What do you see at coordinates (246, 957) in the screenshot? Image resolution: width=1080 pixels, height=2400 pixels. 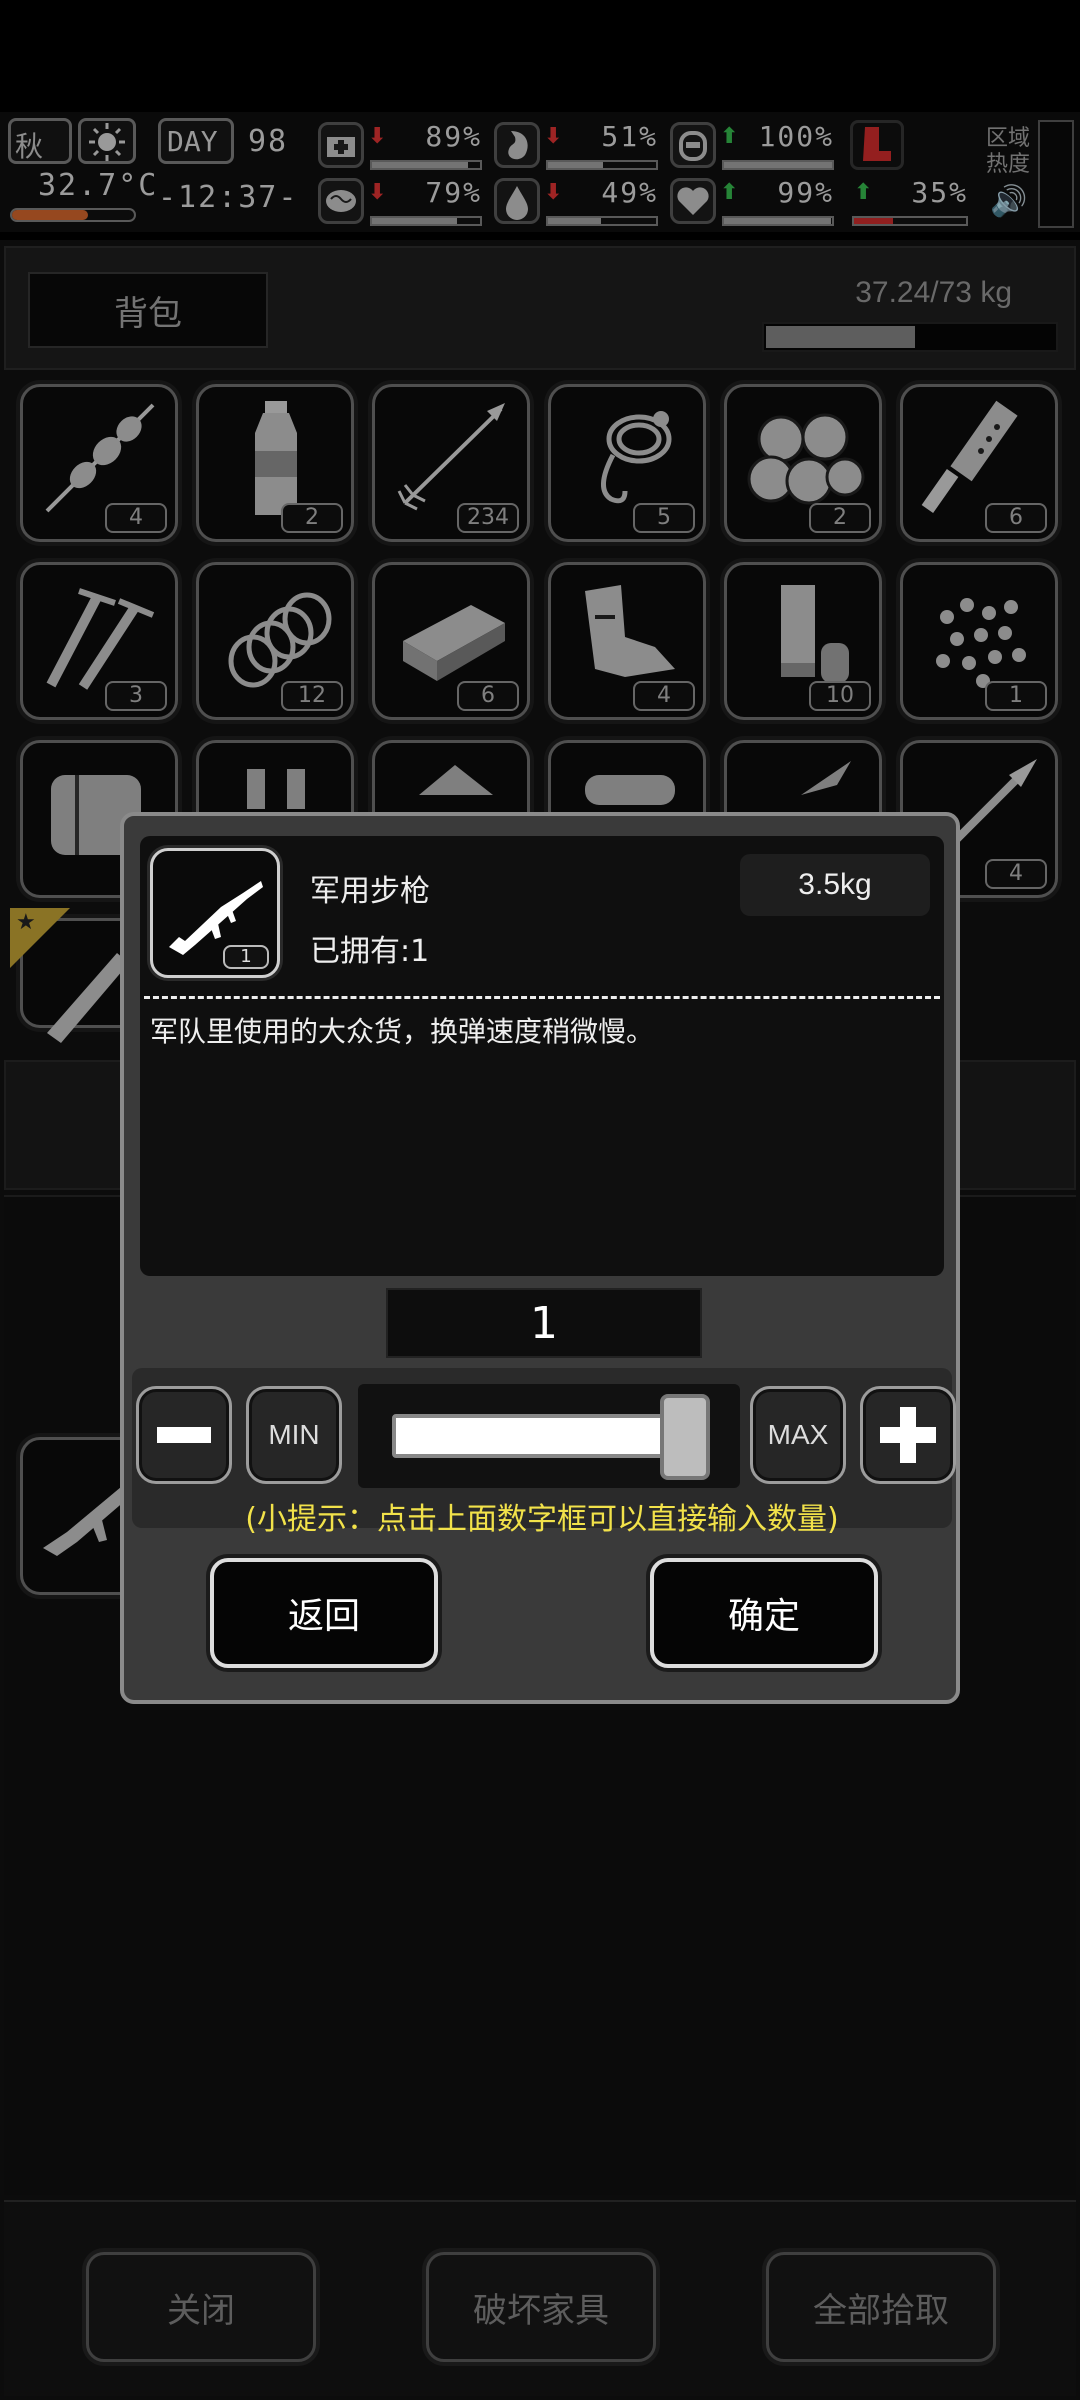 I see `item-count: 1` at bounding box center [246, 957].